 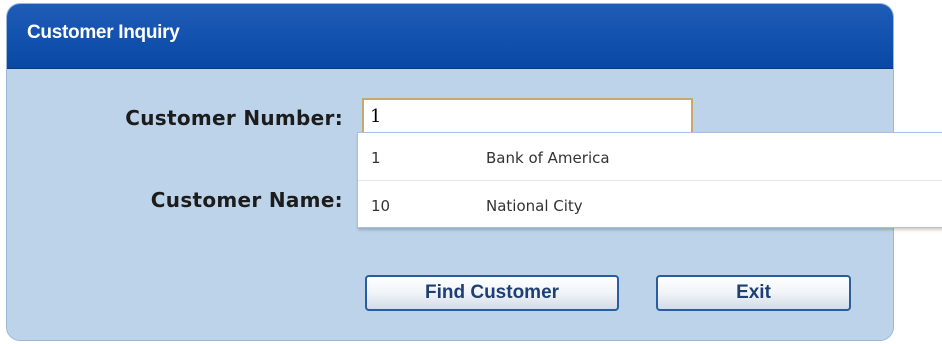 I want to click on suggestion-item: 10 National City, so click(x=650, y=204).